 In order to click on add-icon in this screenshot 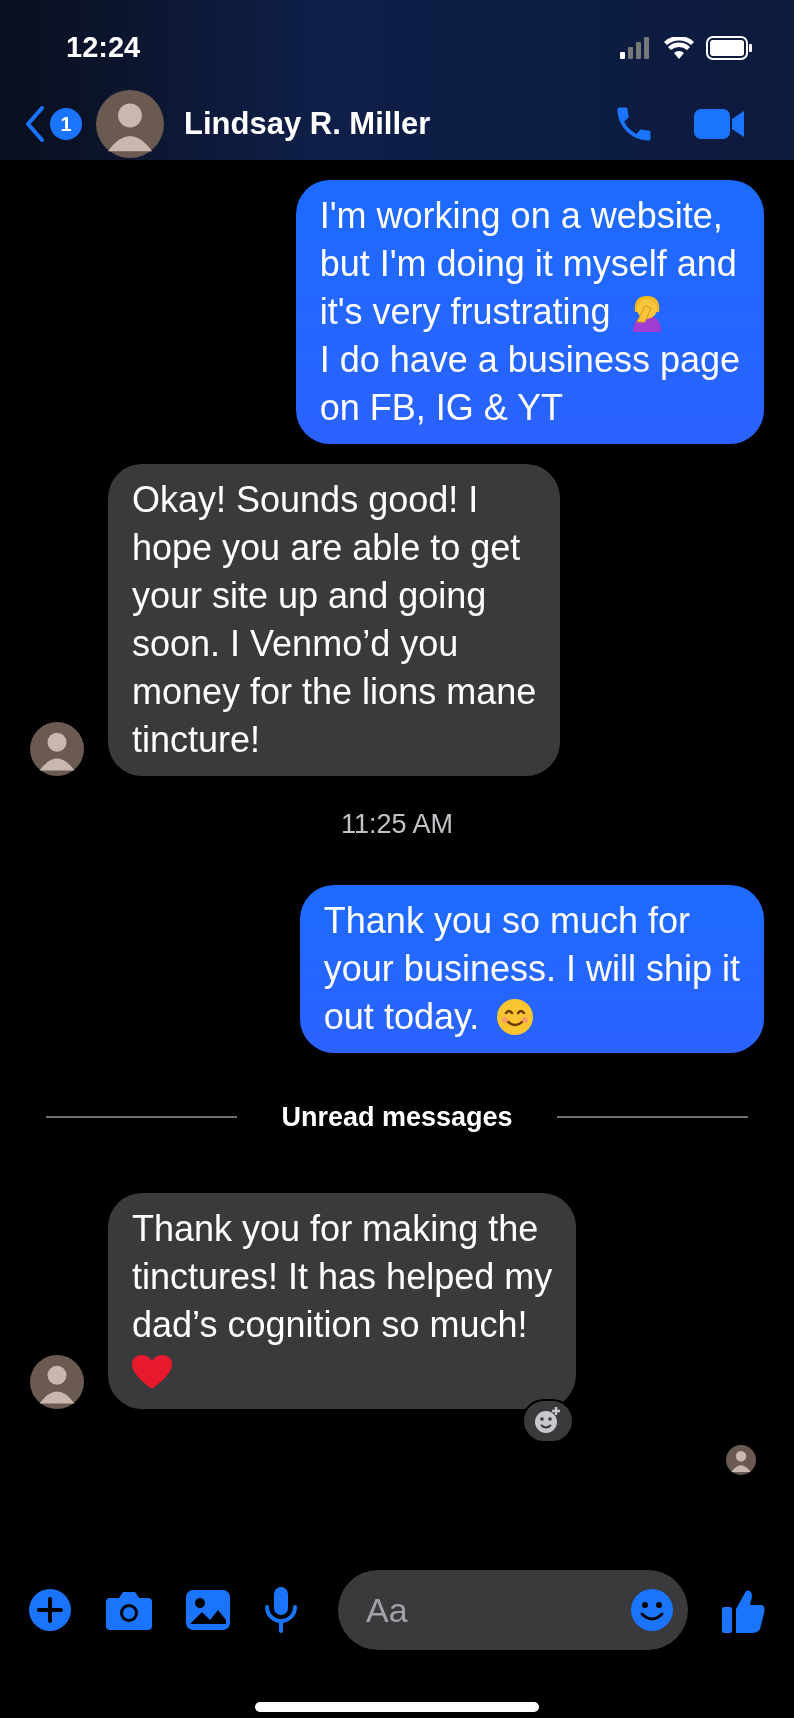, I will do `click(50, 1610)`.